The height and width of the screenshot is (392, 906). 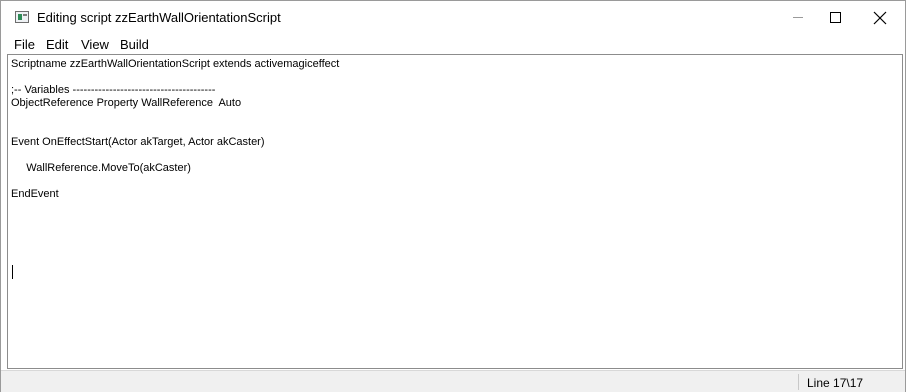 What do you see at coordinates (798, 382) in the screenshot?
I see `status-divider` at bounding box center [798, 382].